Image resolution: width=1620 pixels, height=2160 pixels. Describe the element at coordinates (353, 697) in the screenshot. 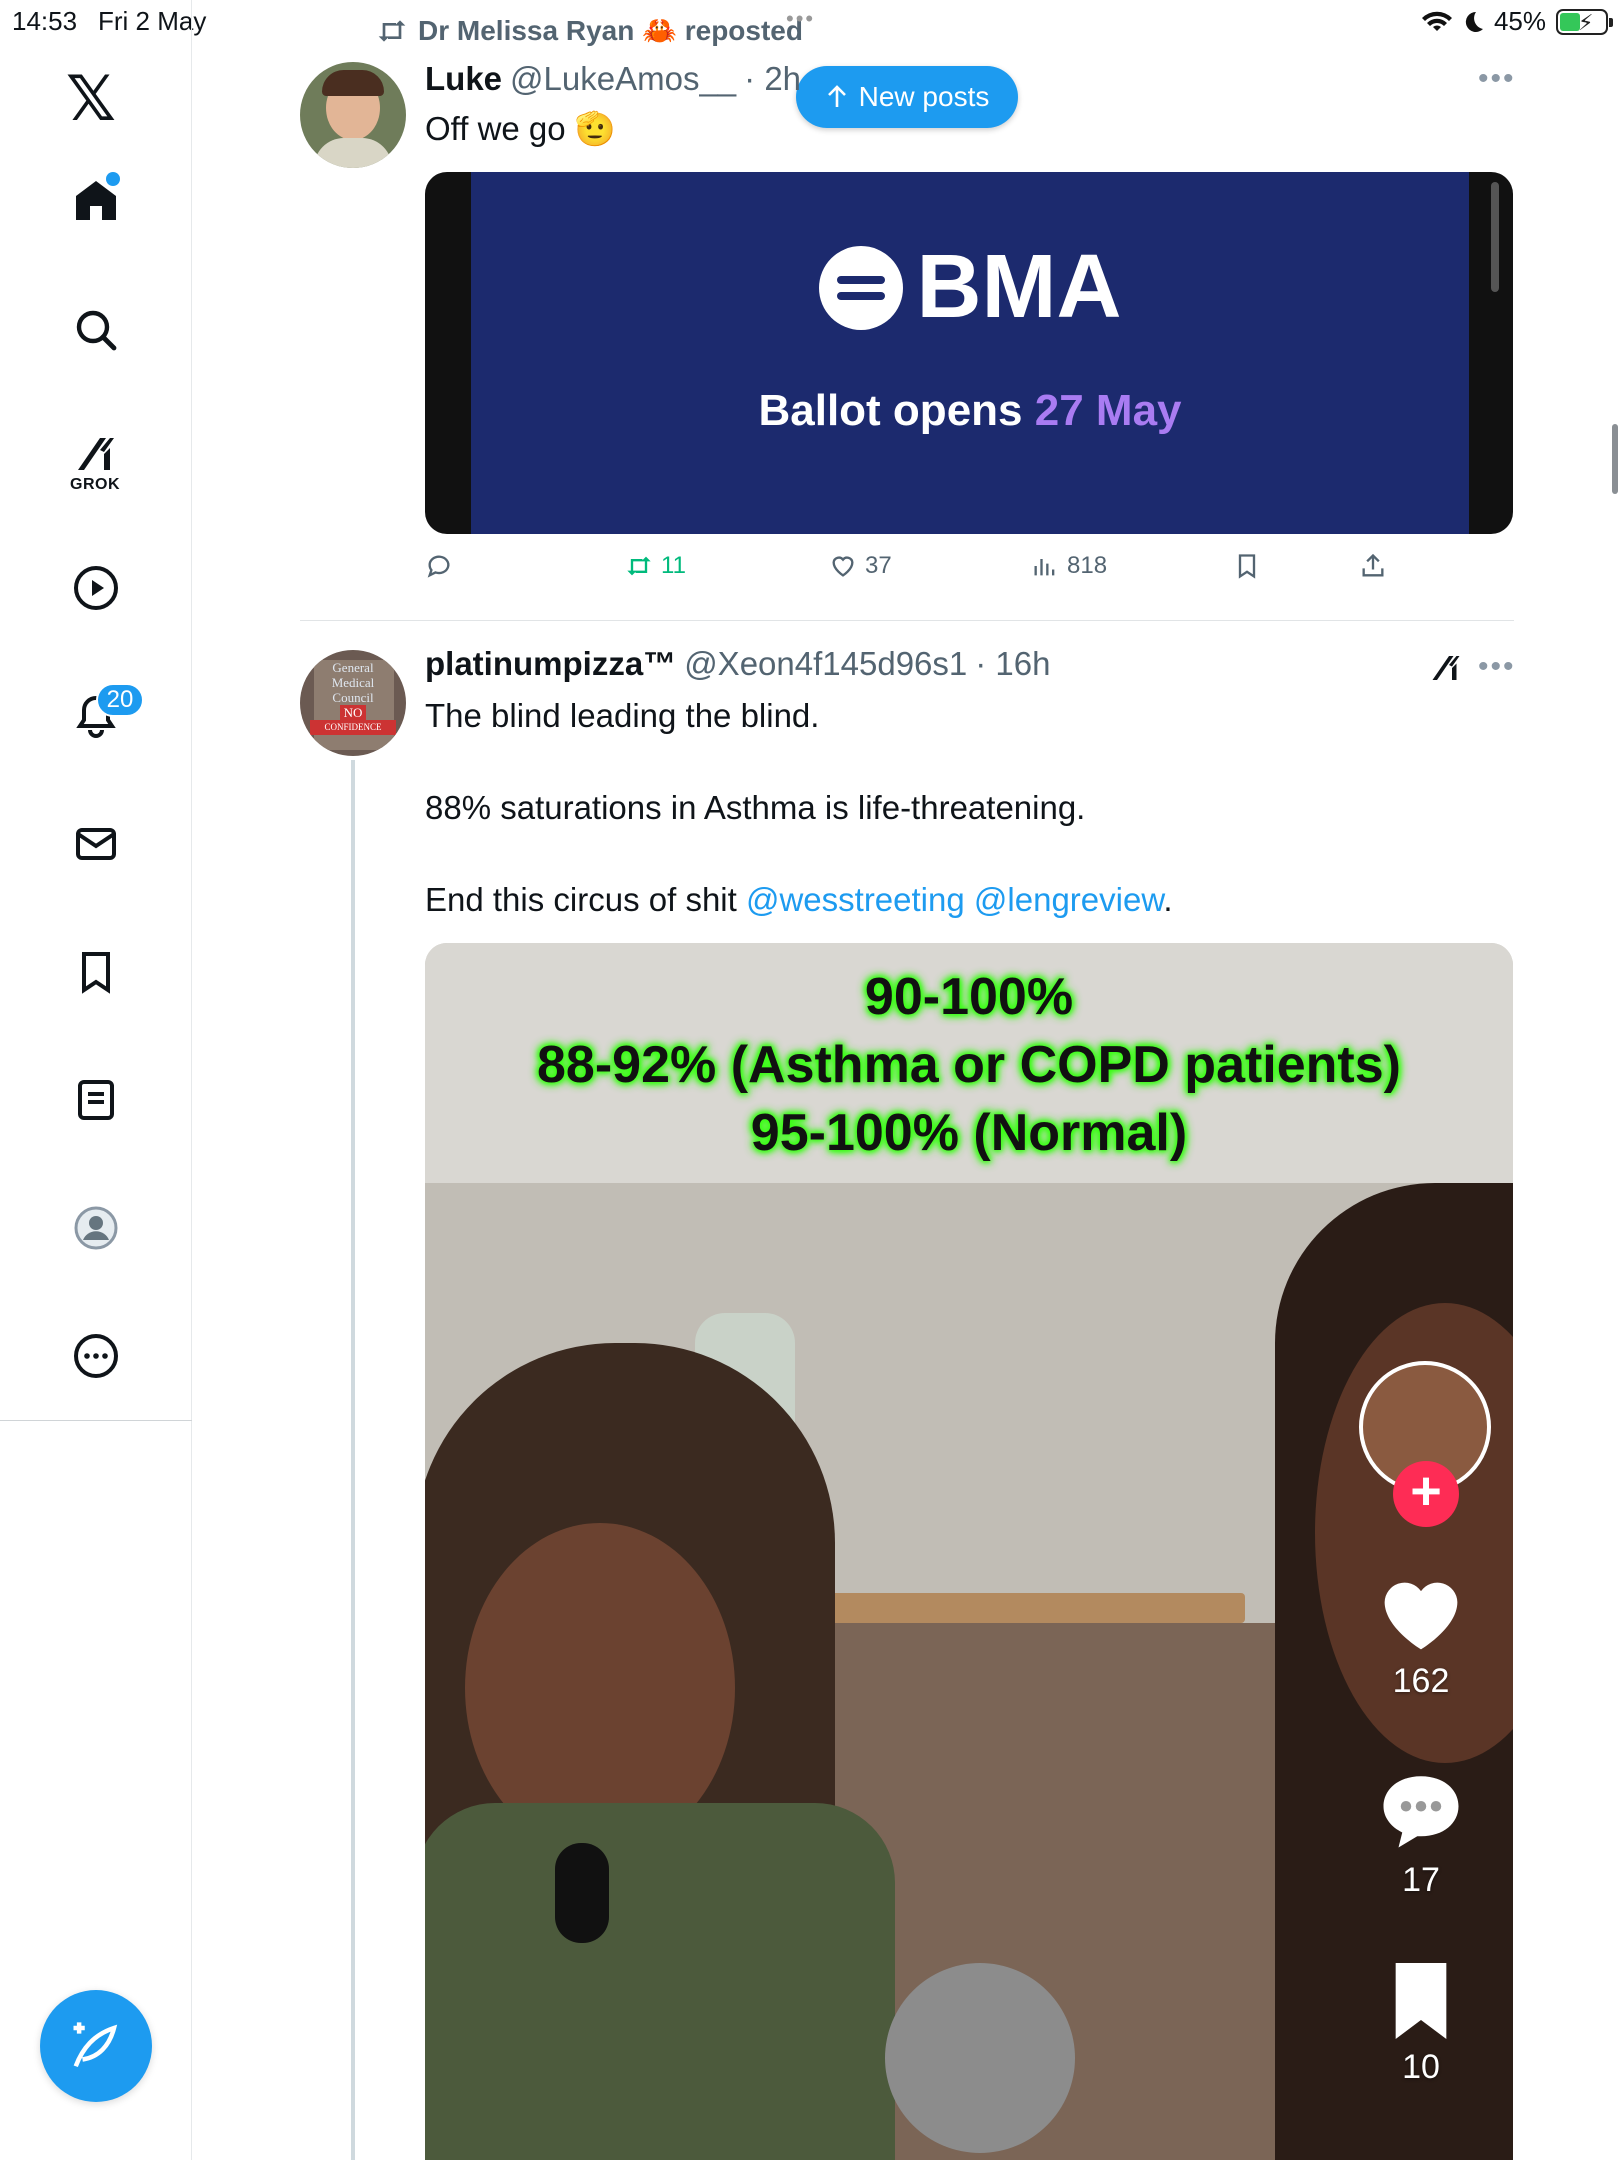

I see `avatar-text-line: Council` at that location.